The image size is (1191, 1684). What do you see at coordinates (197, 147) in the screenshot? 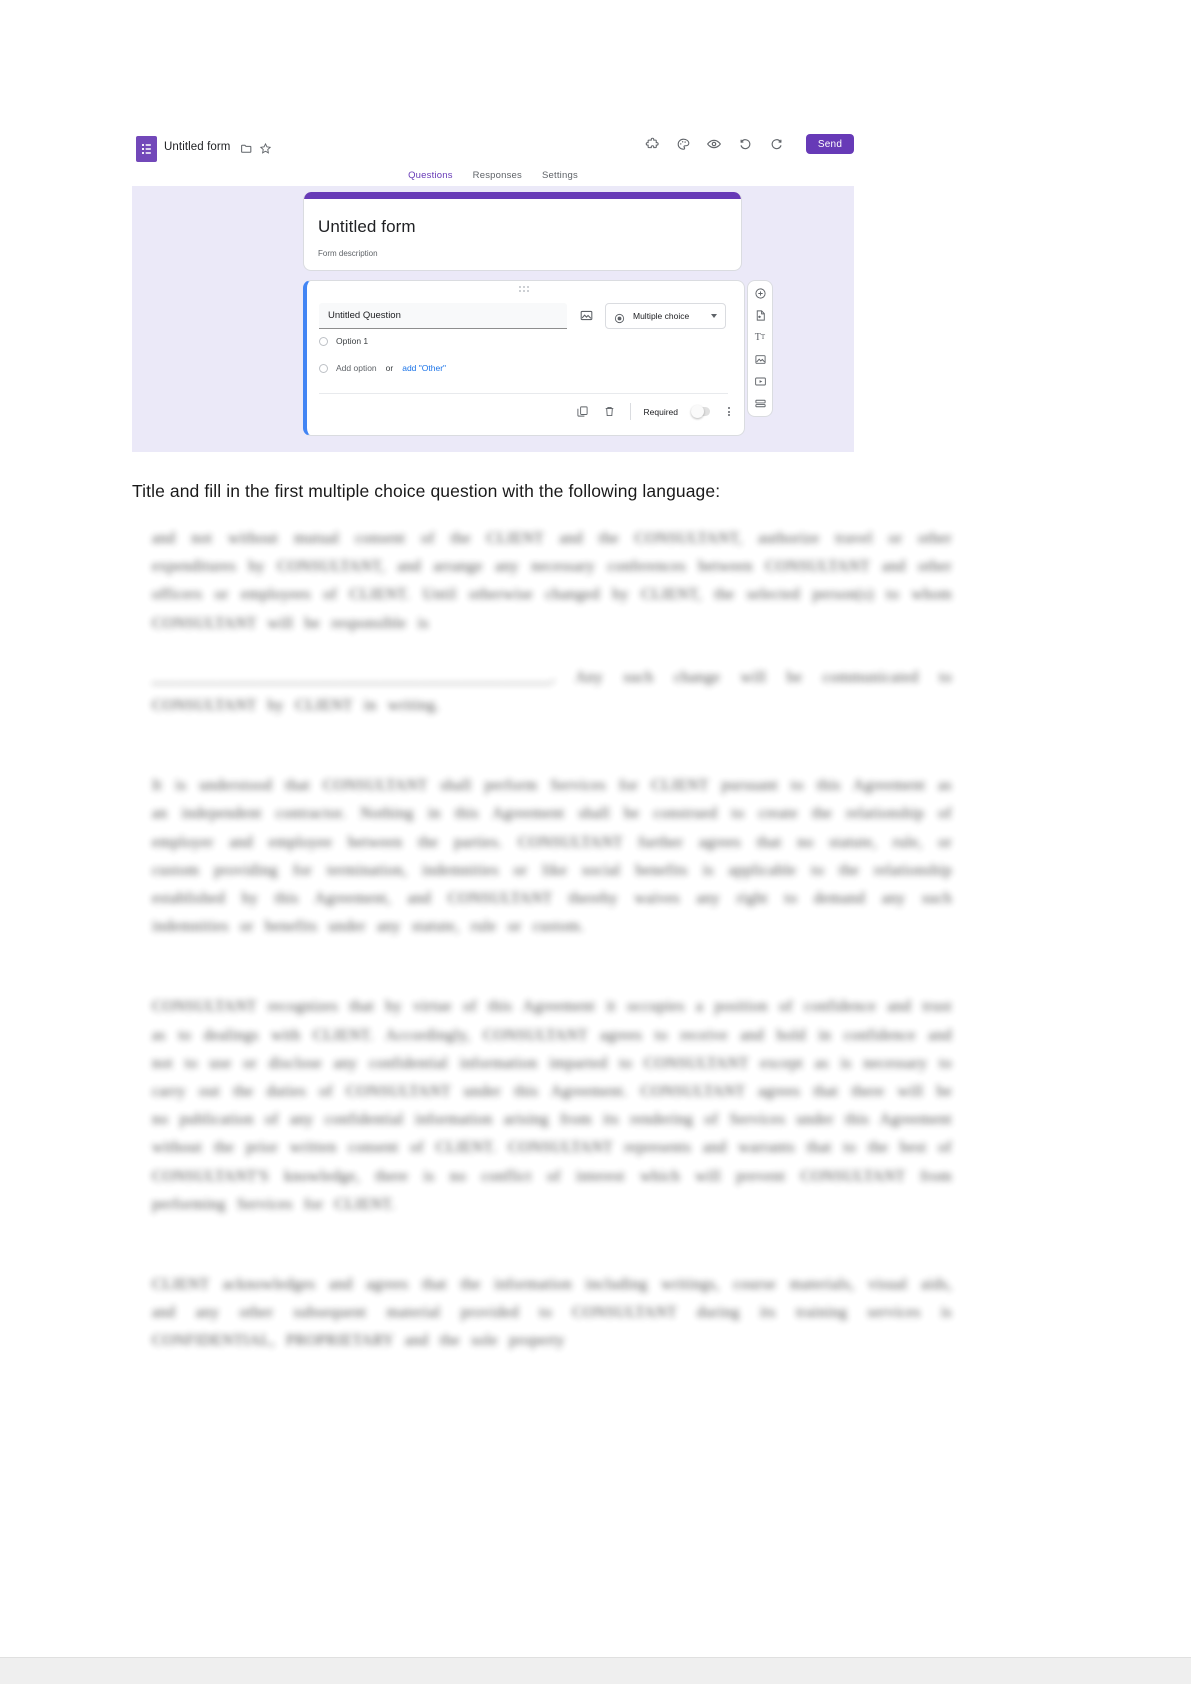
I see `document-title: Untitled form` at bounding box center [197, 147].